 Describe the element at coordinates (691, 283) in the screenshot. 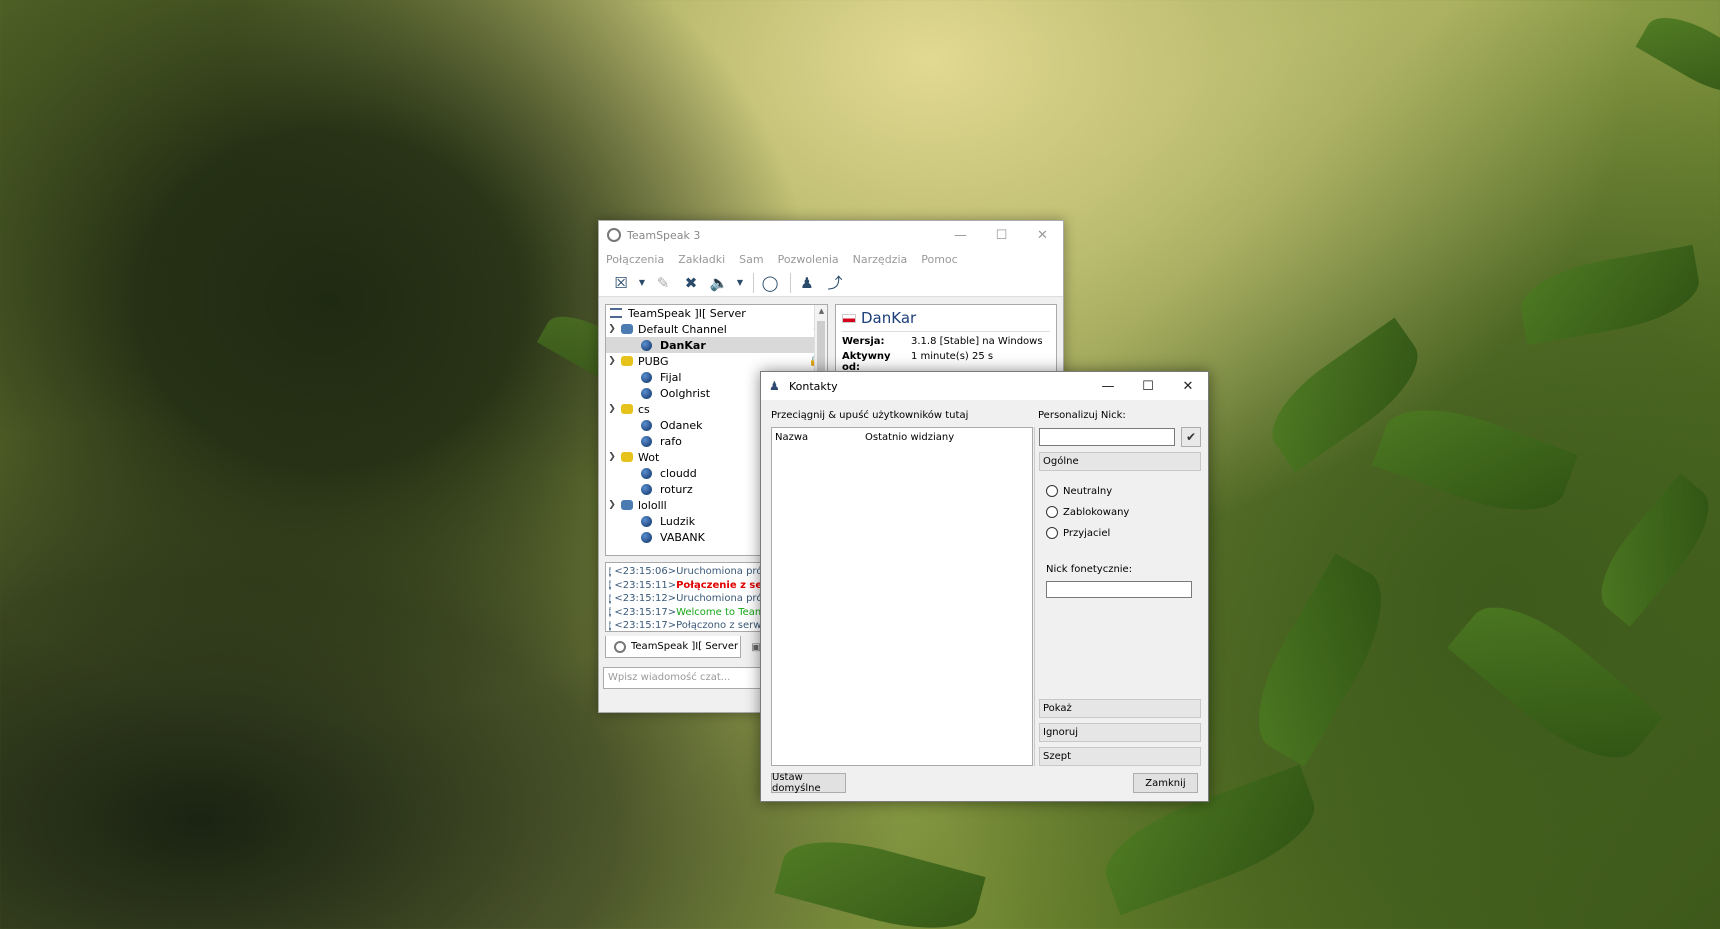

I see `mute-microphone-icon: ✖` at that location.